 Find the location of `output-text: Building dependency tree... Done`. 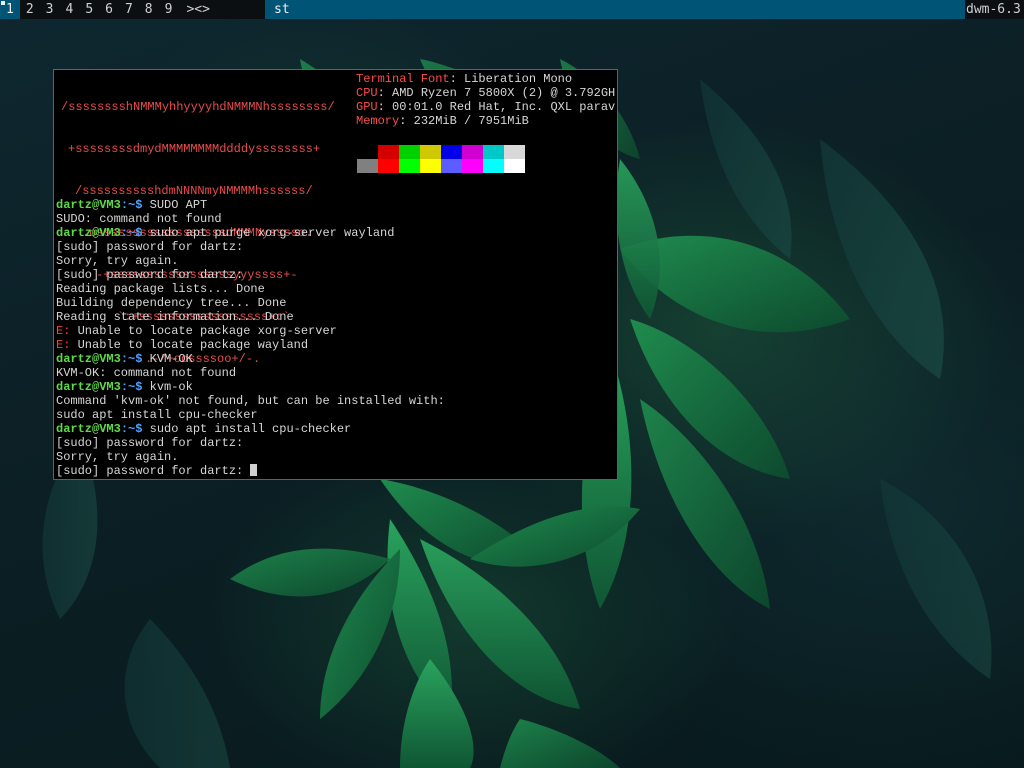

output-text: Building dependency tree... Done is located at coordinates (171, 303).